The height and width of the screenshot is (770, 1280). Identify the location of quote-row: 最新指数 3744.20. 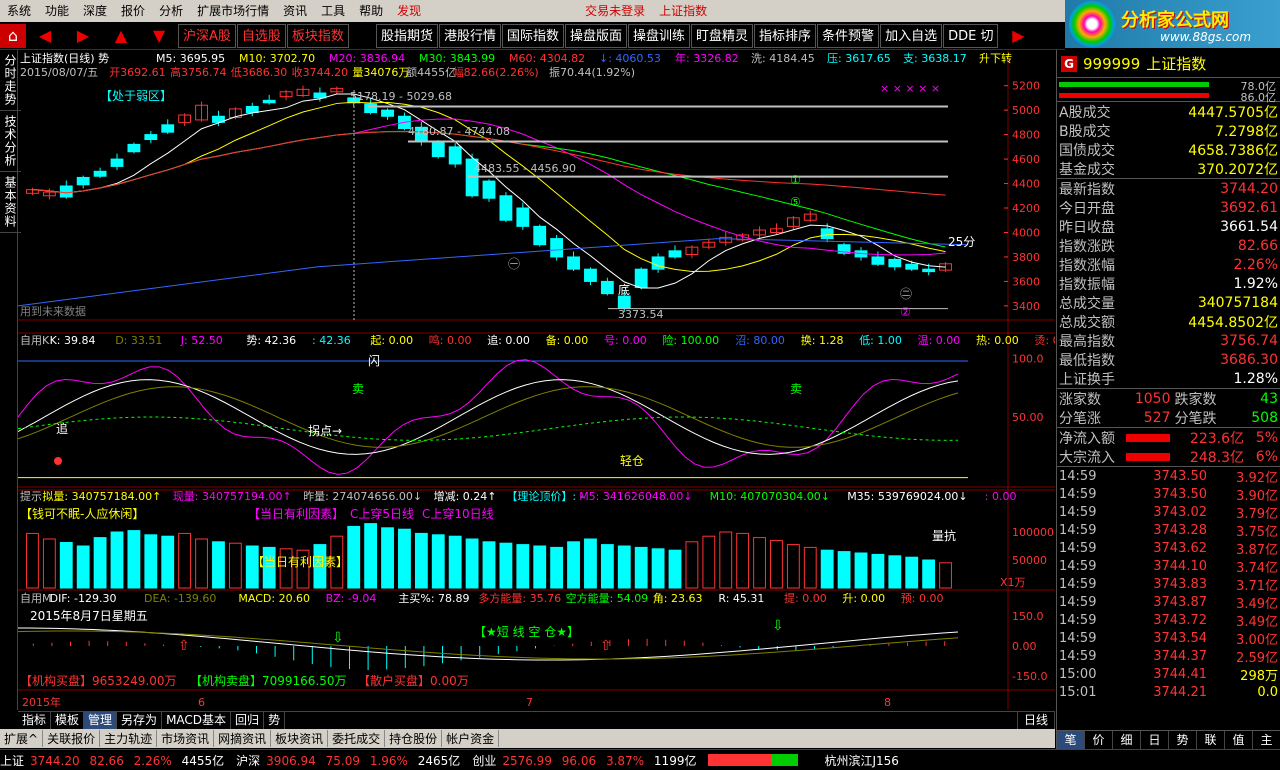
(1168, 188).